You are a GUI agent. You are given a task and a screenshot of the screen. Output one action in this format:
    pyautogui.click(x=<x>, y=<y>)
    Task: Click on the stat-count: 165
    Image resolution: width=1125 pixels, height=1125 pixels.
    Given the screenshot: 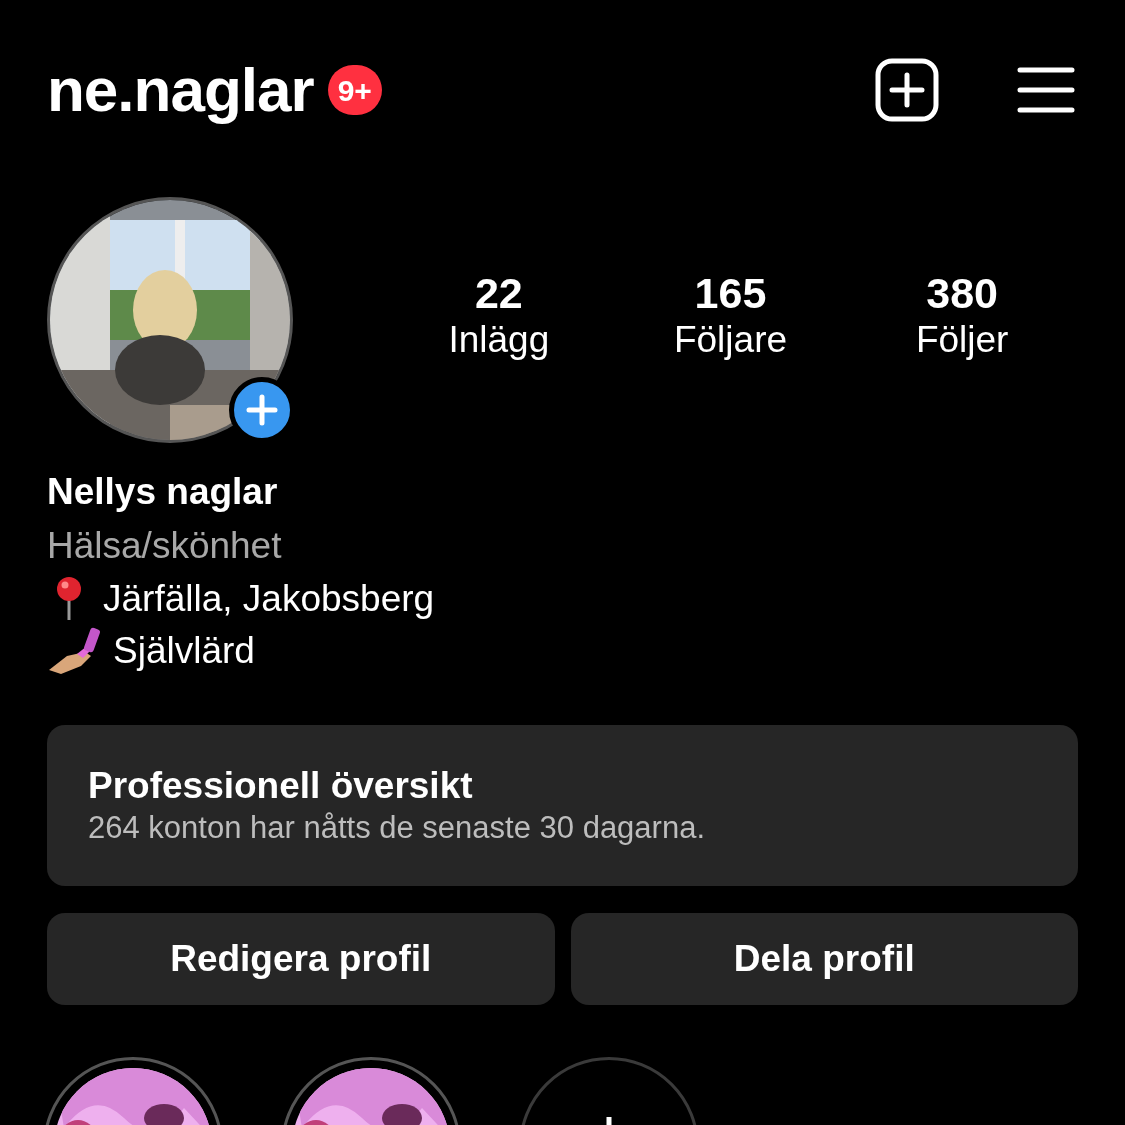 What is the action you would take?
    pyautogui.click(x=730, y=293)
    